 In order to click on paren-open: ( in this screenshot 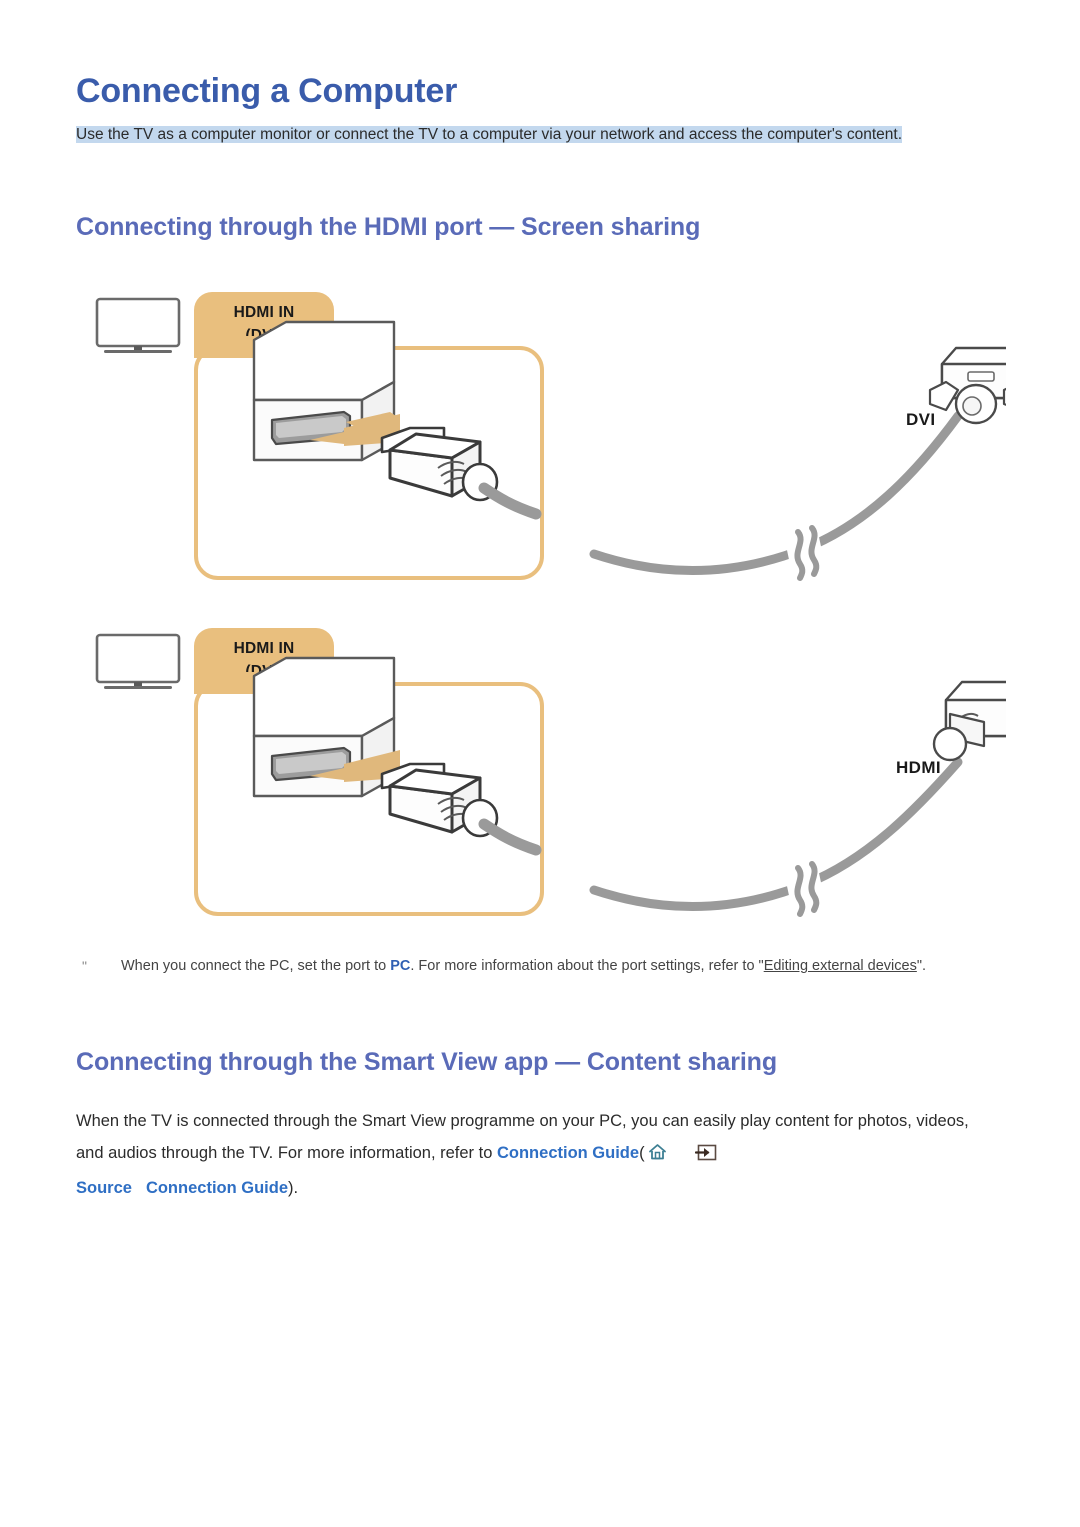, I will do `click(642, 1153)`.